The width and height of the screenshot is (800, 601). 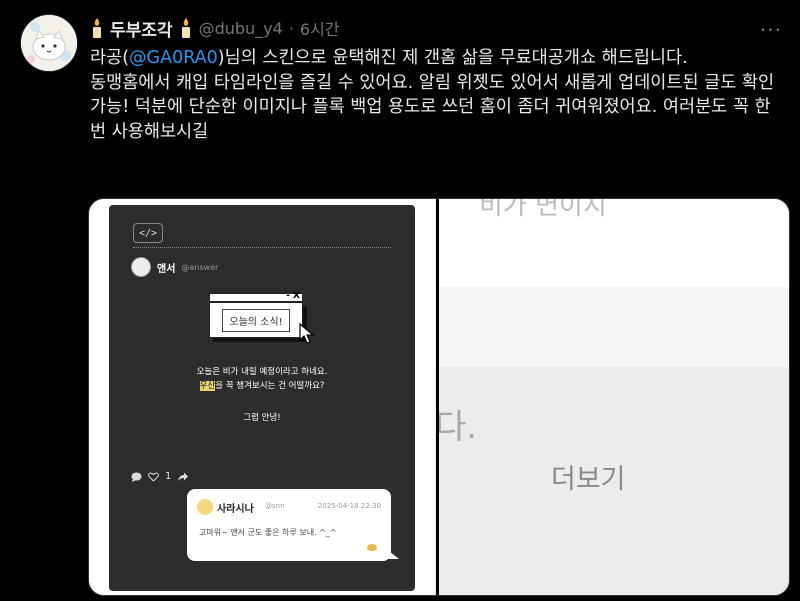 What do you see at coordinates (136, 477) in the screenshot?
I see `comment-icon` at bounding box center [136, 477].